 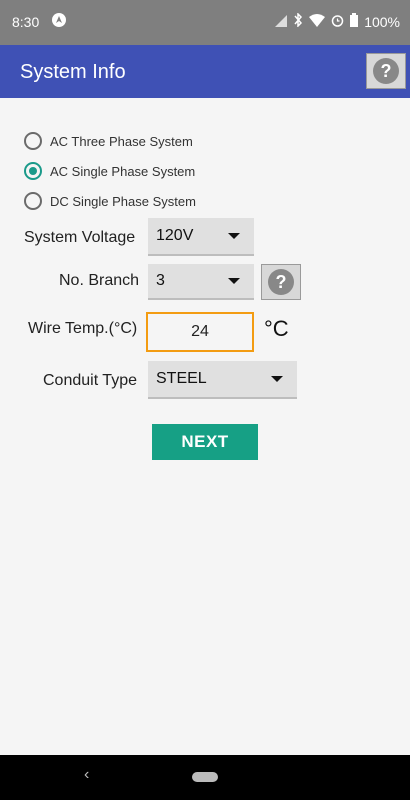 What do you see at coordinates (123, 201) in the screenshot?
I see `radio-label: DC Single Phase System` at bounding box center [123, 201].